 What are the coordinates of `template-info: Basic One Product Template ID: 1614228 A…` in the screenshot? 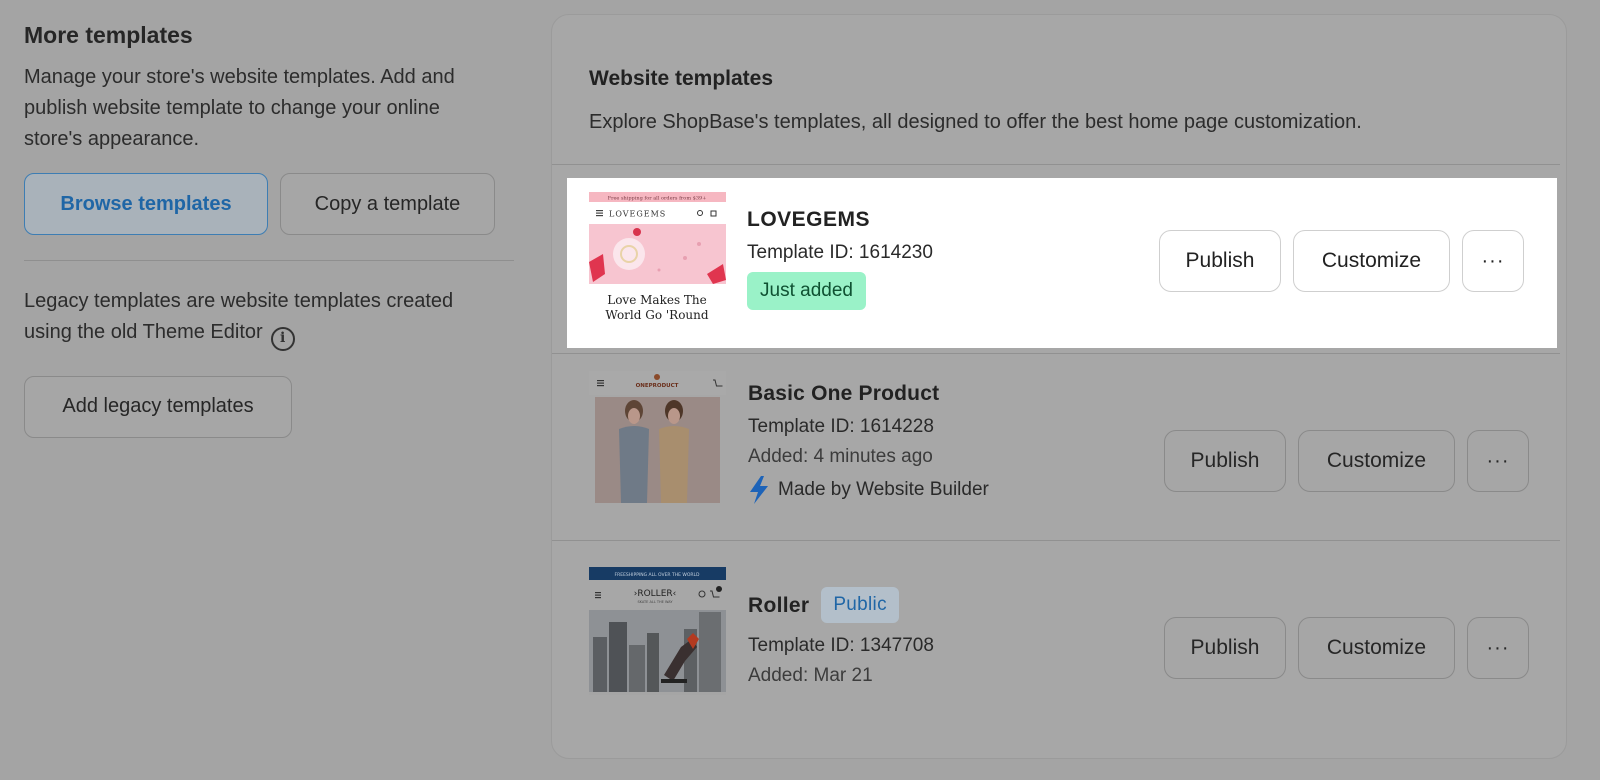 It's located at (868, 443).